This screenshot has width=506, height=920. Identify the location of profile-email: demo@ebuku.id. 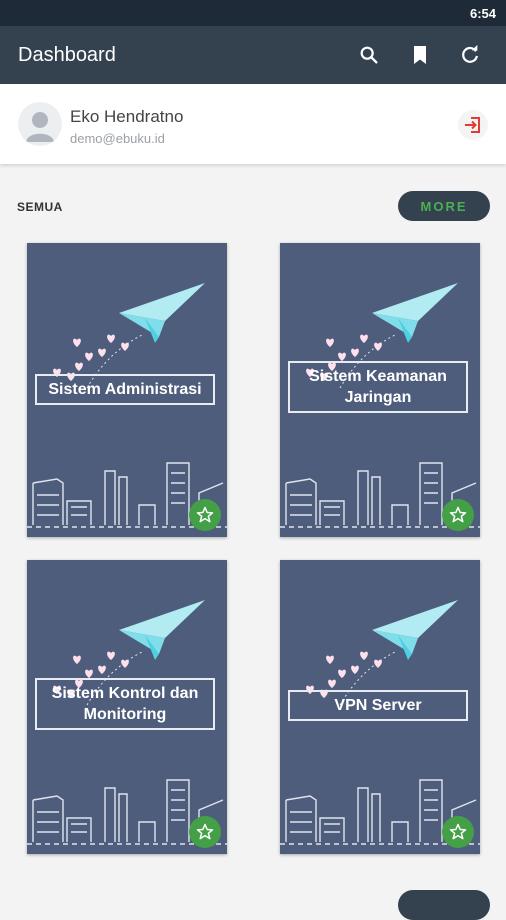
(117, 138).